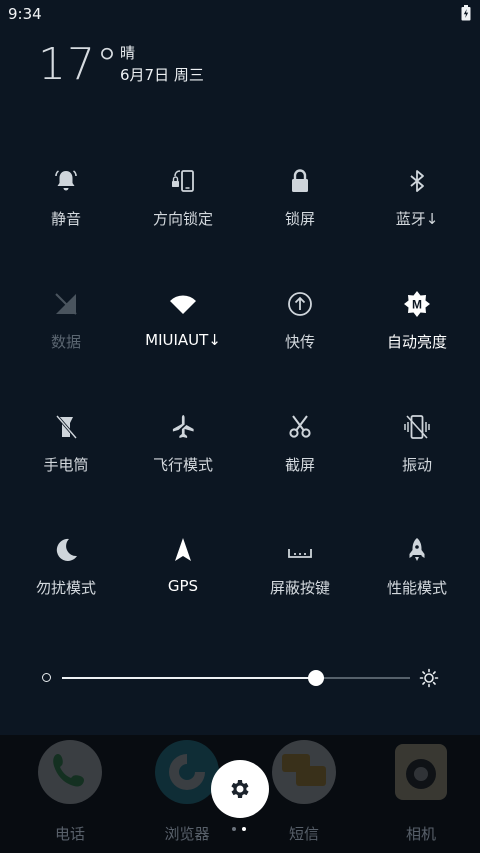  I want to click on tile-label: 方向锁定, so click(182, 219).